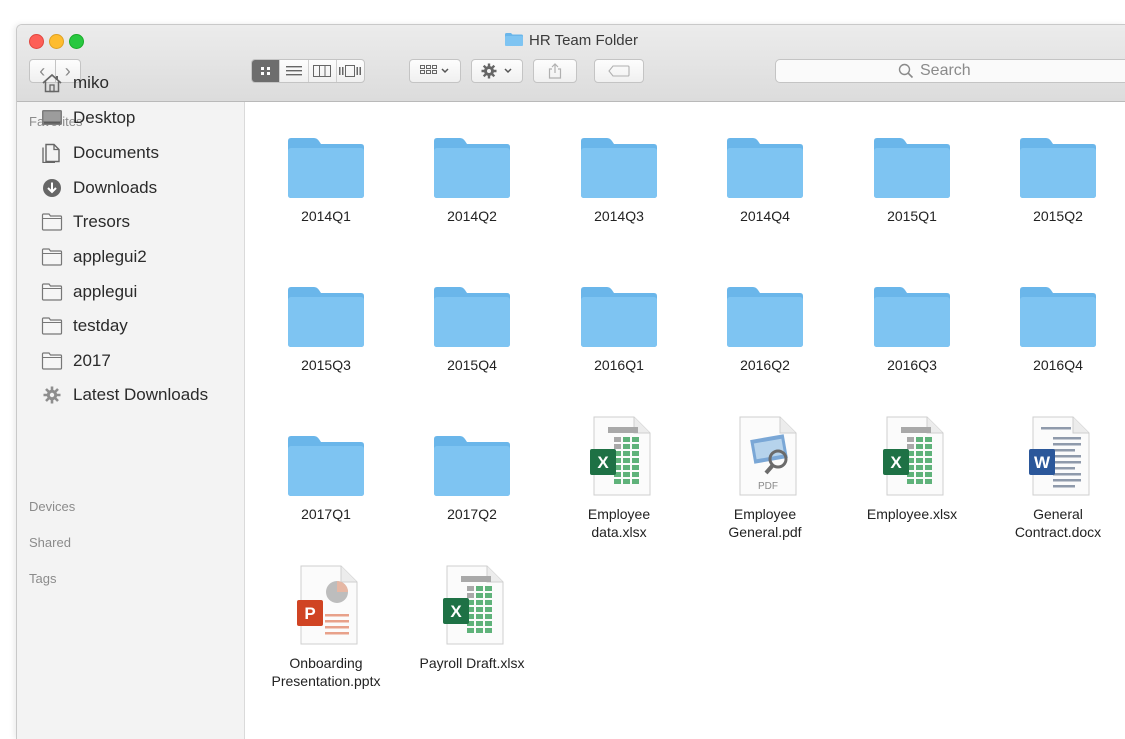 This screenshot has width=1125, height=739. What do you see at coordinates (912, 514) in the screenshot?
I see `file-name: Employee.xlsx` at bounding box center [912, 514].